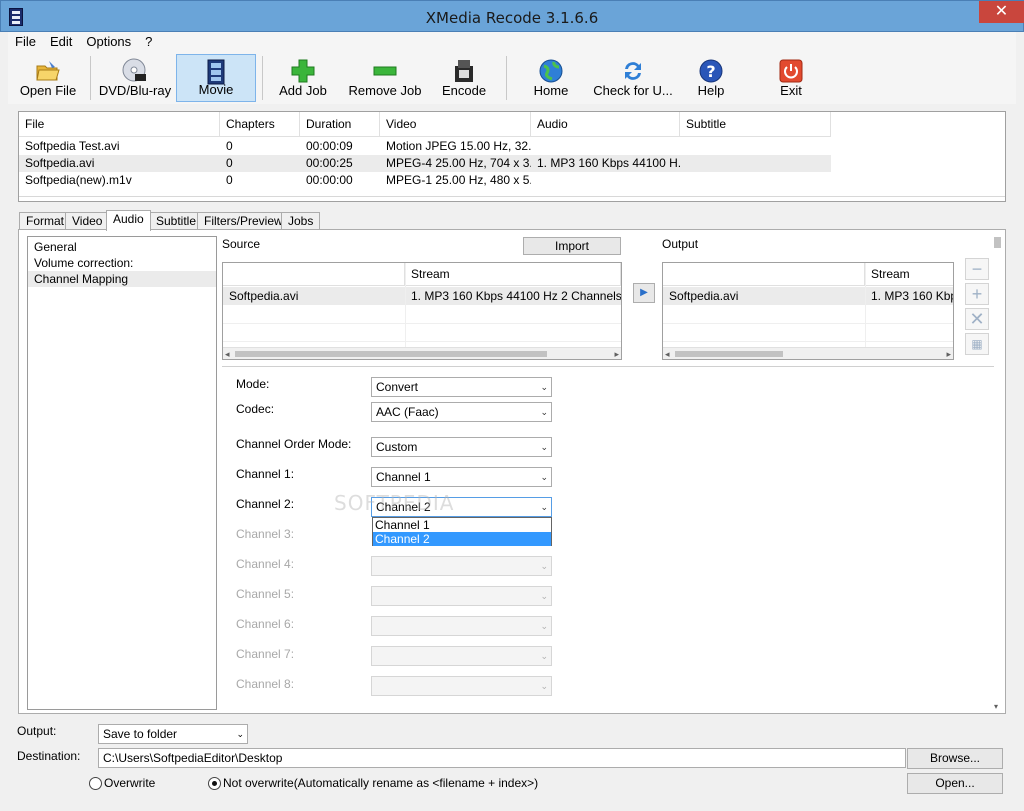 This screenshot has height=811, width=1024. Describe the element at coordinates (512, 198) in the screenshot. I see `horizontal-scrollbar` at that location.